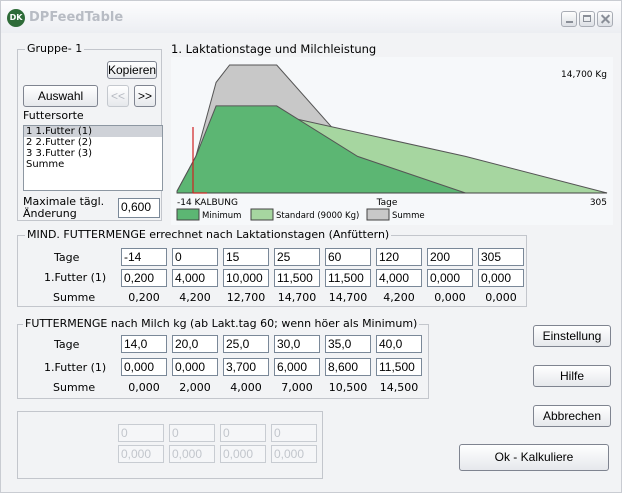 This screenshot has width=622, height=493. What do you see at coordinates (221, 216) in the screenshot?
I see `legend-label: Minimum` at bounding box center [221, 216].